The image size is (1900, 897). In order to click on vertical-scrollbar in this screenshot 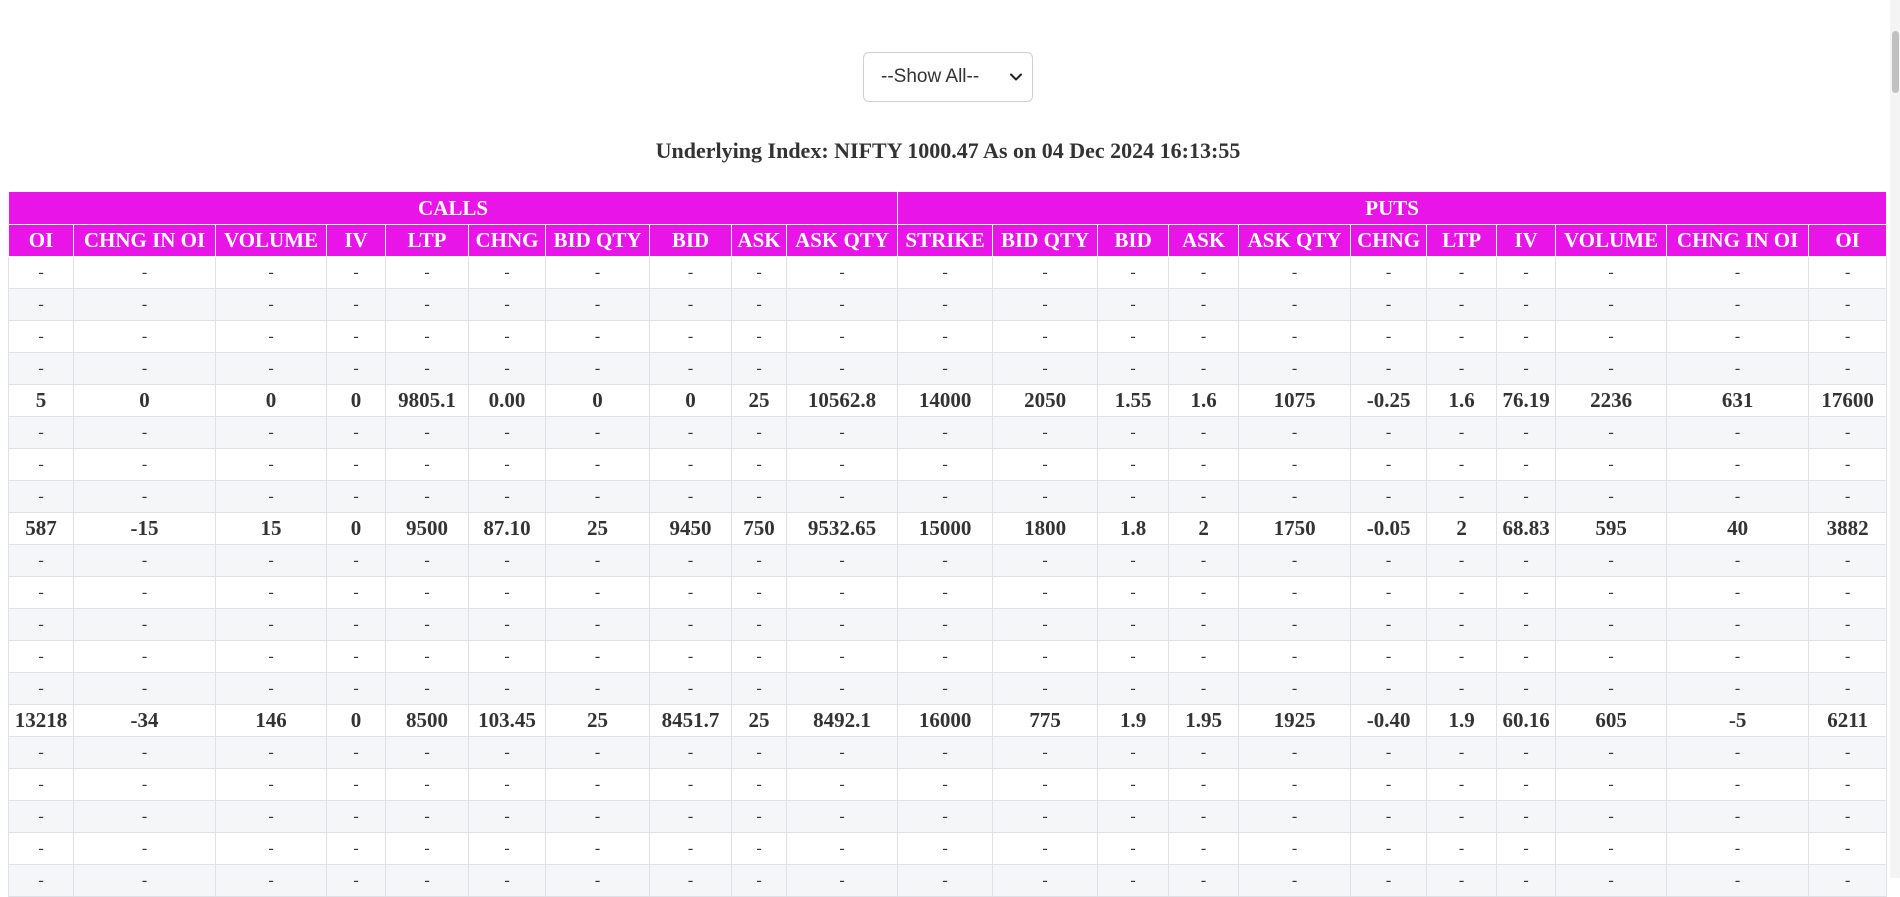, I will do `click(1895, 439)`.